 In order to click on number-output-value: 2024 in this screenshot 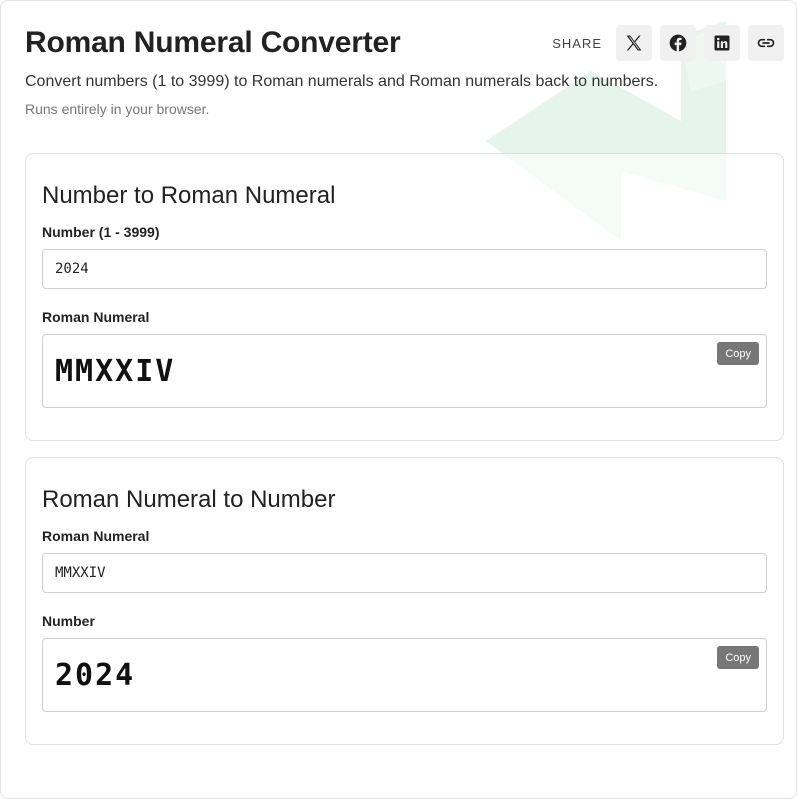, I will do `click(95, 675)`.